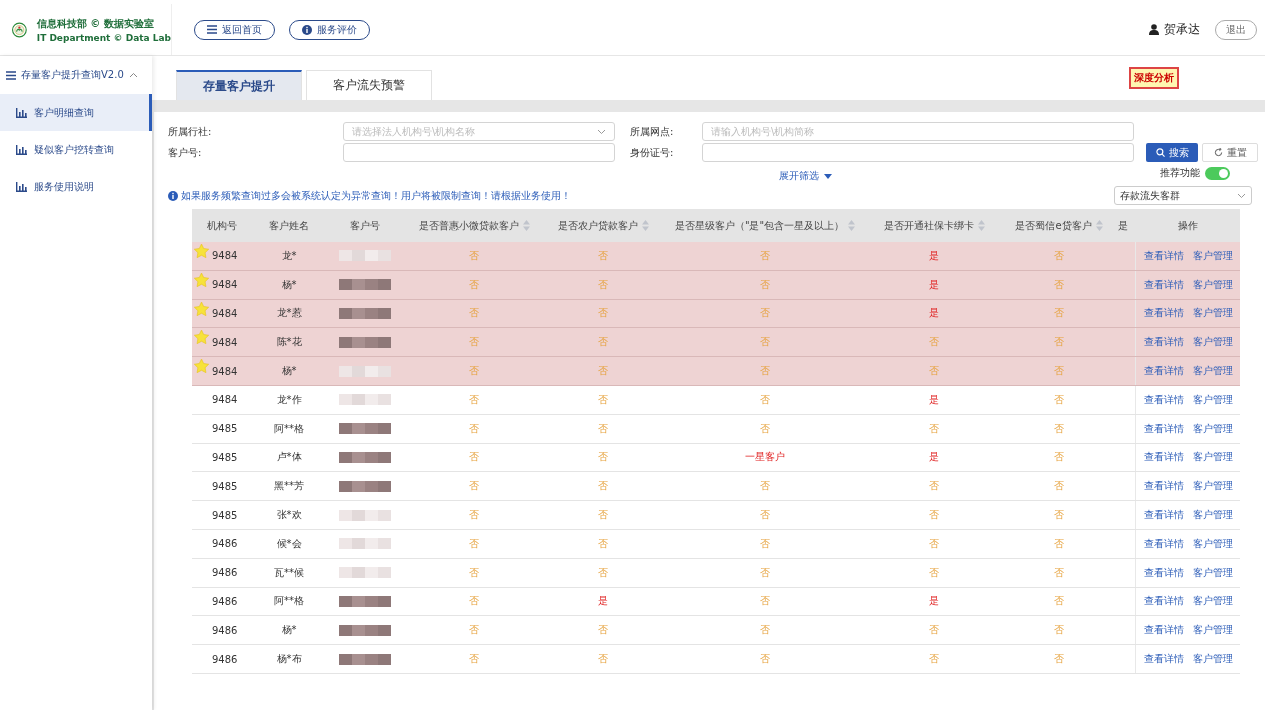 The height and width of the screenshot is (710, 1265). I want to click on table-cell: 陈*花, so click(289, 342).